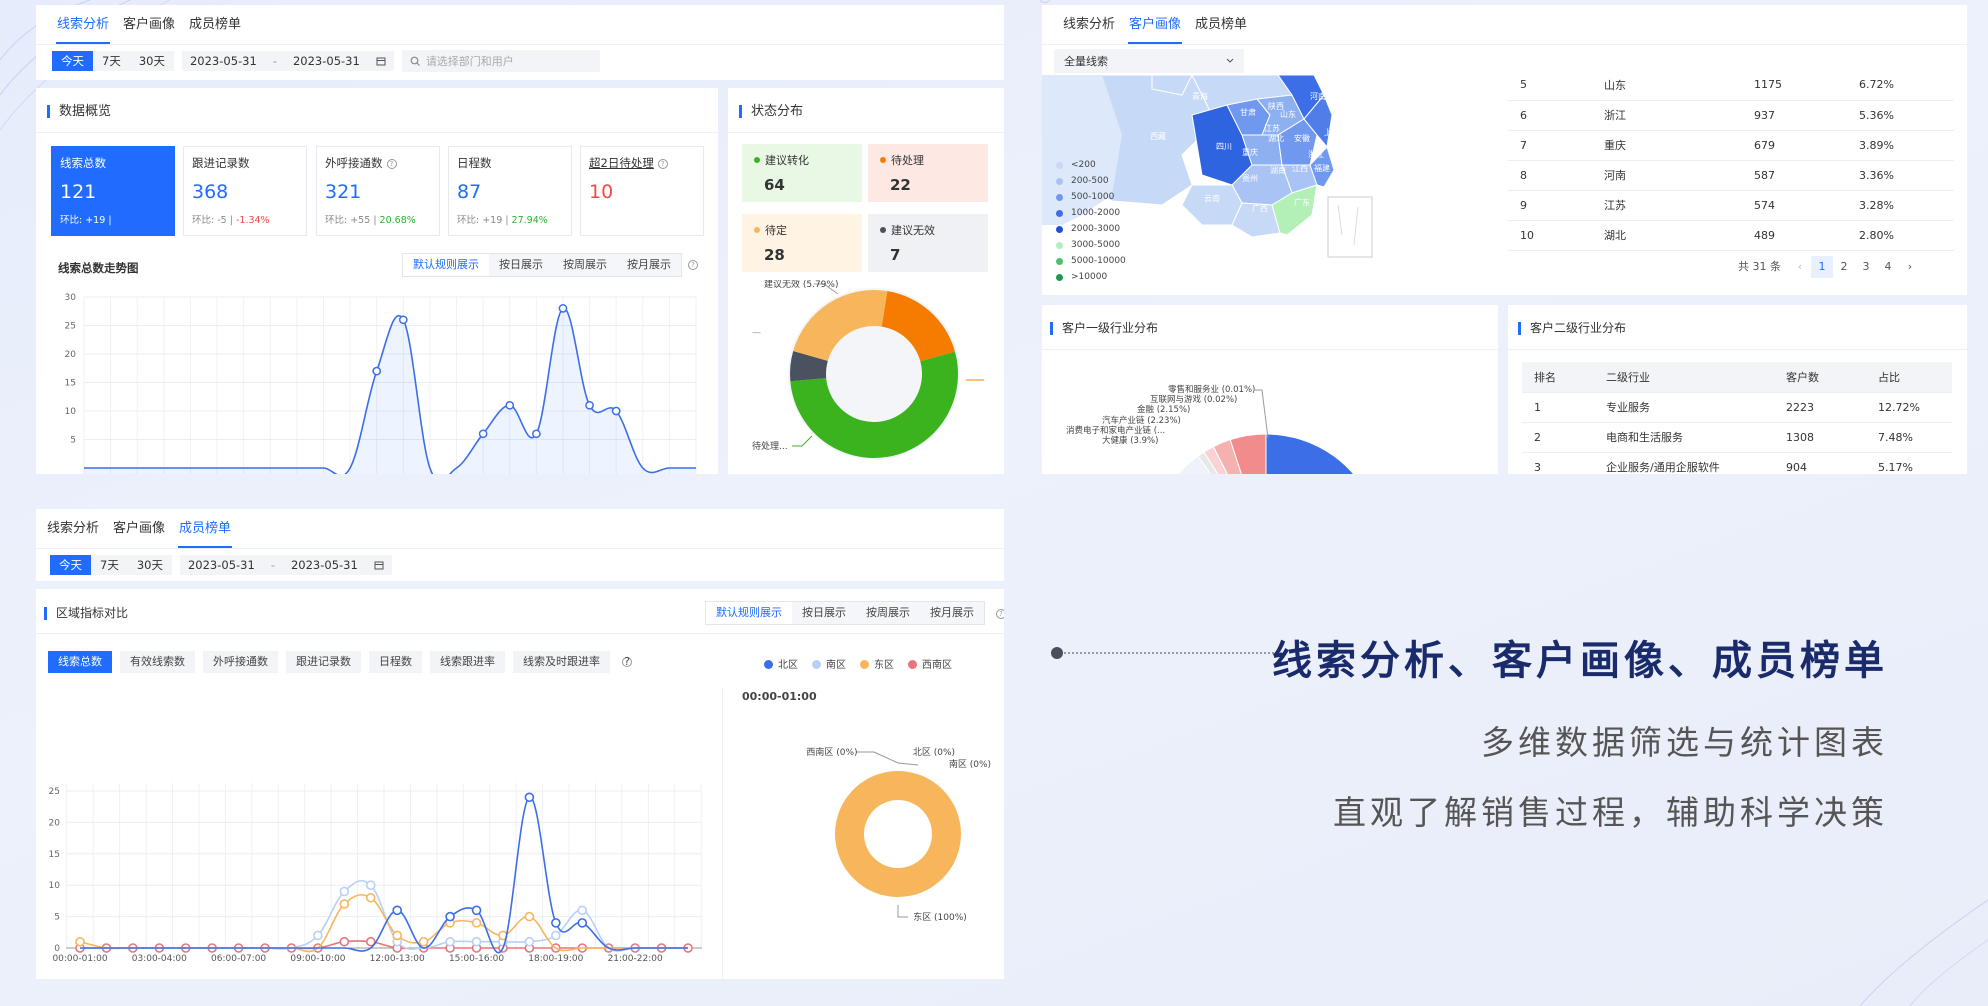  I want to click on pager-prev: ‹, so click(1800, 267).